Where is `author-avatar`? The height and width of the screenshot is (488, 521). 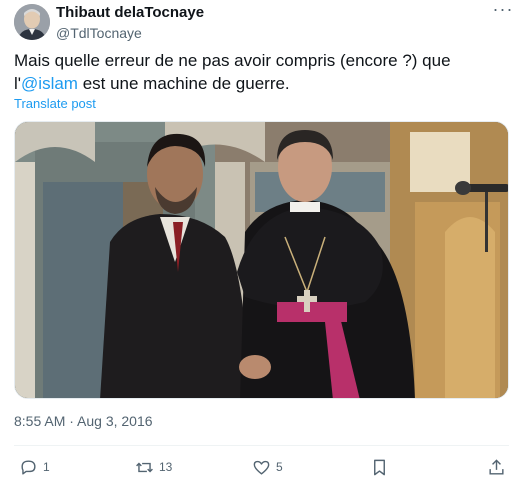
author-avatar is located at coordinates (32, 22).